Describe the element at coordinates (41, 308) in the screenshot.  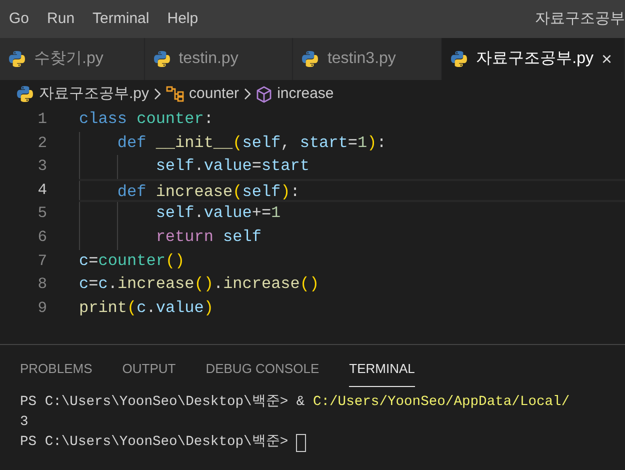
I see `line-number: 9` at that location.